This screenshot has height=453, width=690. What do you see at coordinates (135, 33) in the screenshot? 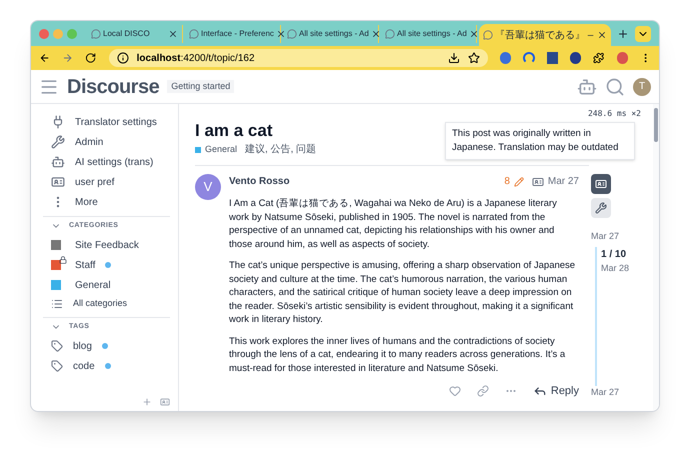
I see `browser-tab: Local DISCO` at bounding box center [135, 33].